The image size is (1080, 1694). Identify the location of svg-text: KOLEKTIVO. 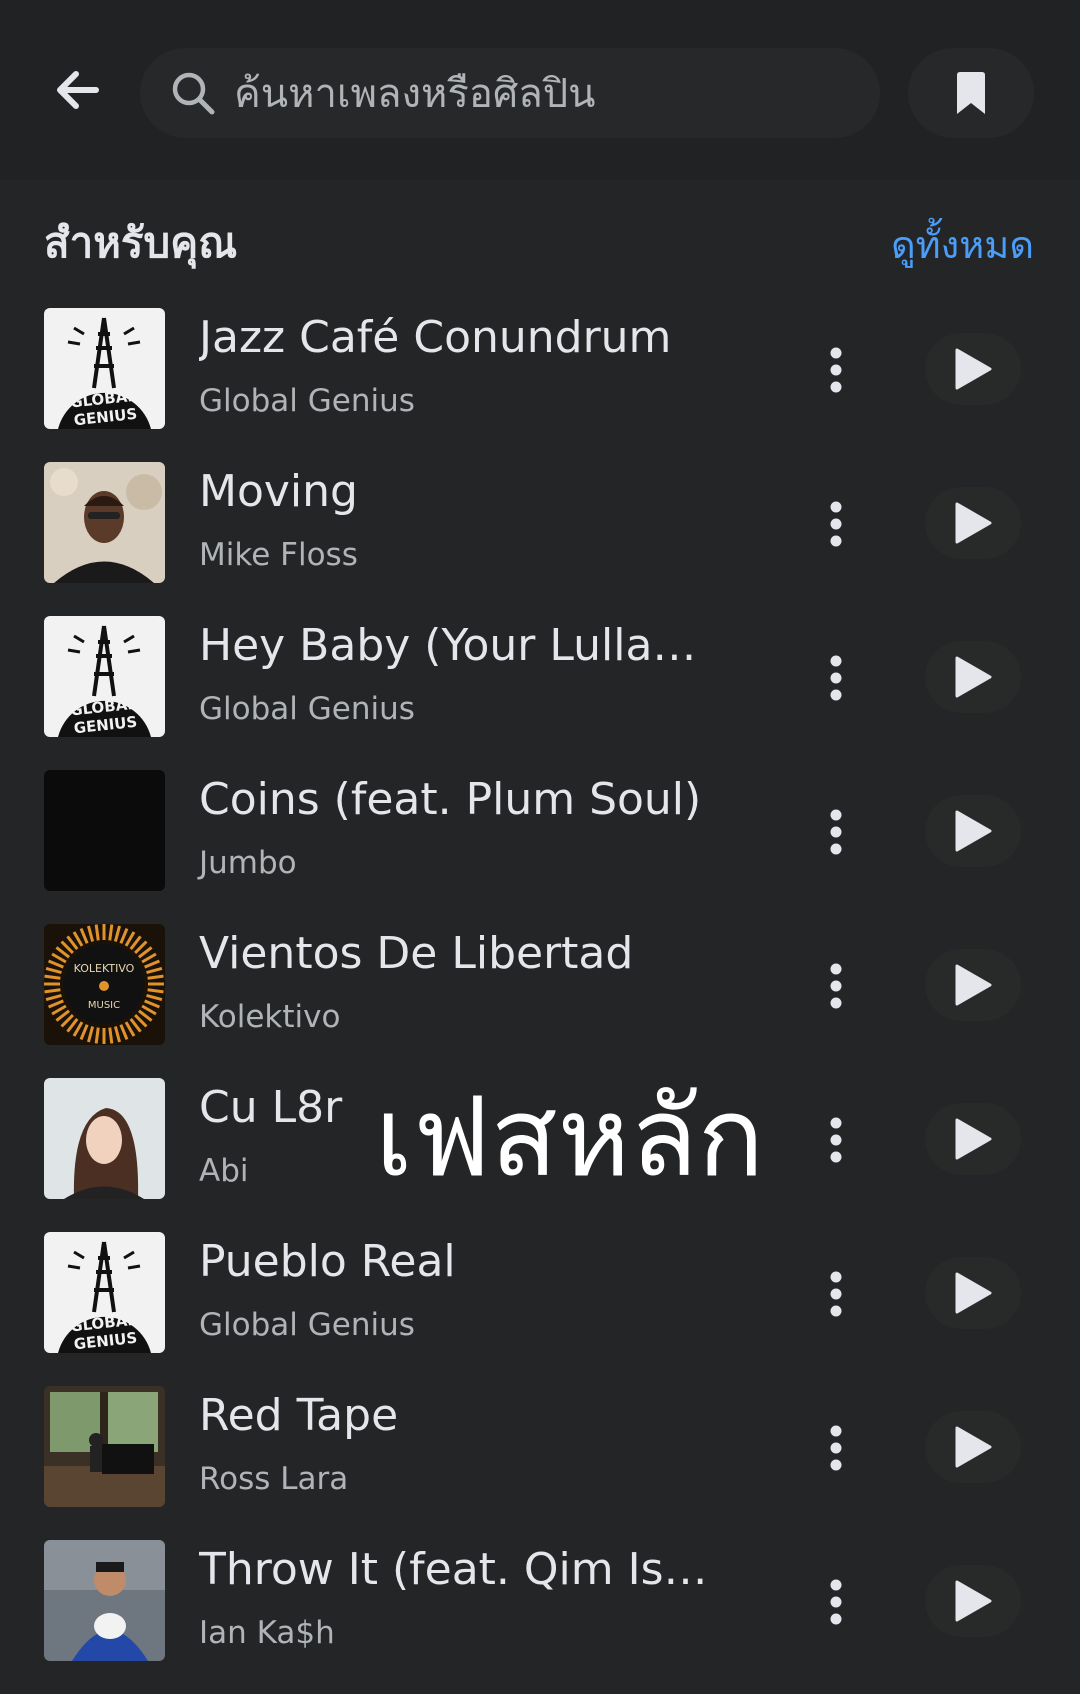
(104, 968).